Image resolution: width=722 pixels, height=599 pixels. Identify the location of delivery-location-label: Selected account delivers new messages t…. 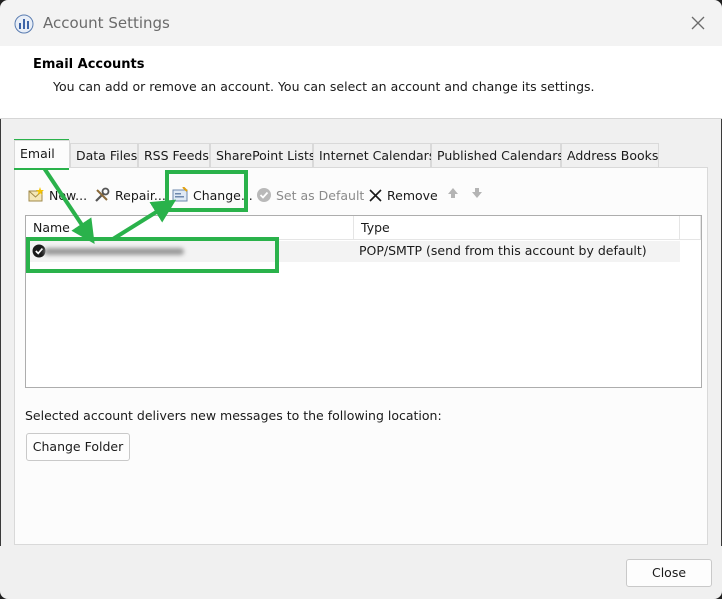
(233, 415).